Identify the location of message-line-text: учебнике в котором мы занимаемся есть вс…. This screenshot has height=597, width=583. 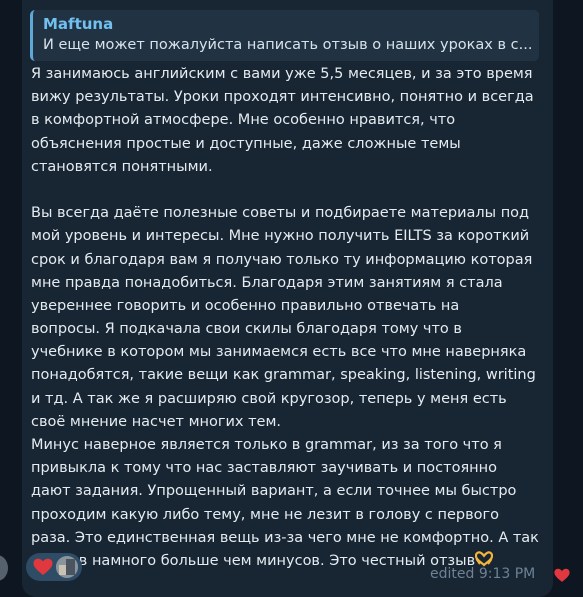
(279, 352).